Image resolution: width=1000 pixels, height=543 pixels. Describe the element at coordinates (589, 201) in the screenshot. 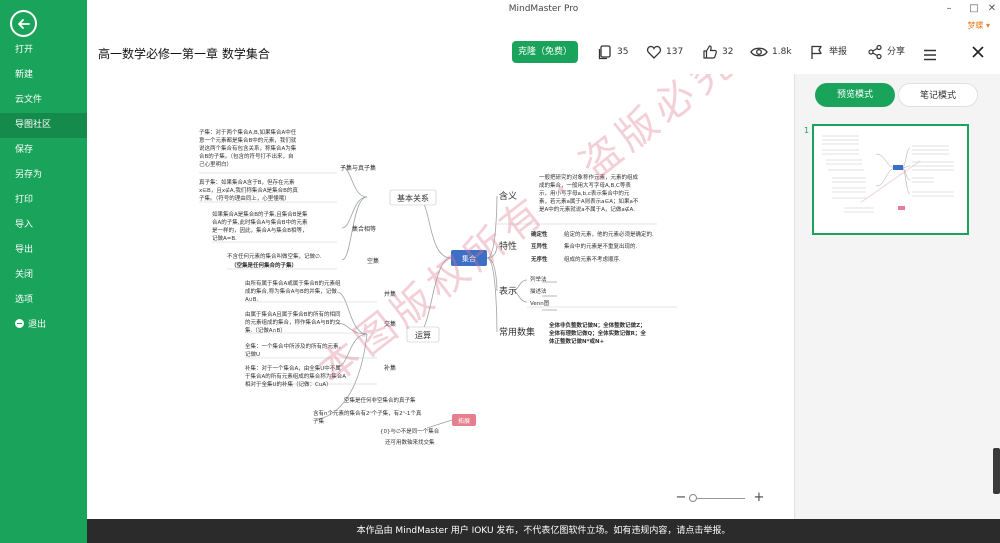

I see `note-meaning-4: 素，若元素a属于A则表示a∈A；如果a不` at that location.